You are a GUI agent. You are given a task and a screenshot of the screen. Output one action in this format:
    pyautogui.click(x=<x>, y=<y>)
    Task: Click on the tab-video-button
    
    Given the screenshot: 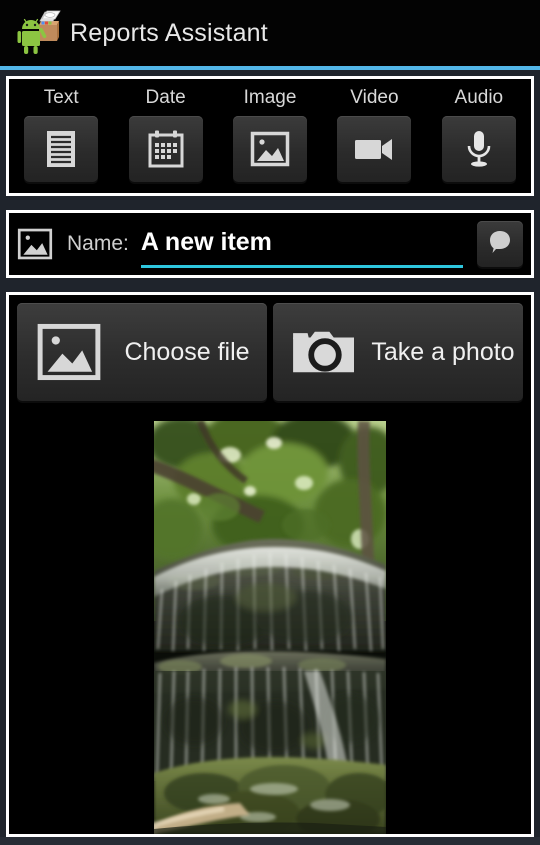 What is the action you would take?
    pyautogui.click(x=374, y=149)
    